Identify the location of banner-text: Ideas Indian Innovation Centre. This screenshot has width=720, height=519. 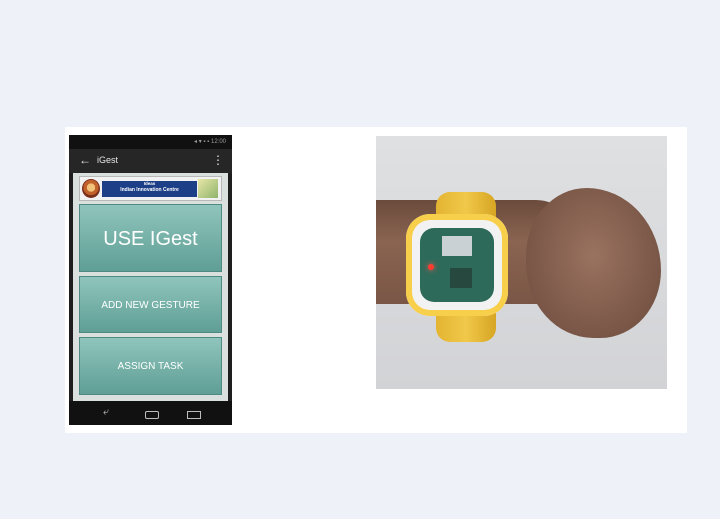
(149, 189).